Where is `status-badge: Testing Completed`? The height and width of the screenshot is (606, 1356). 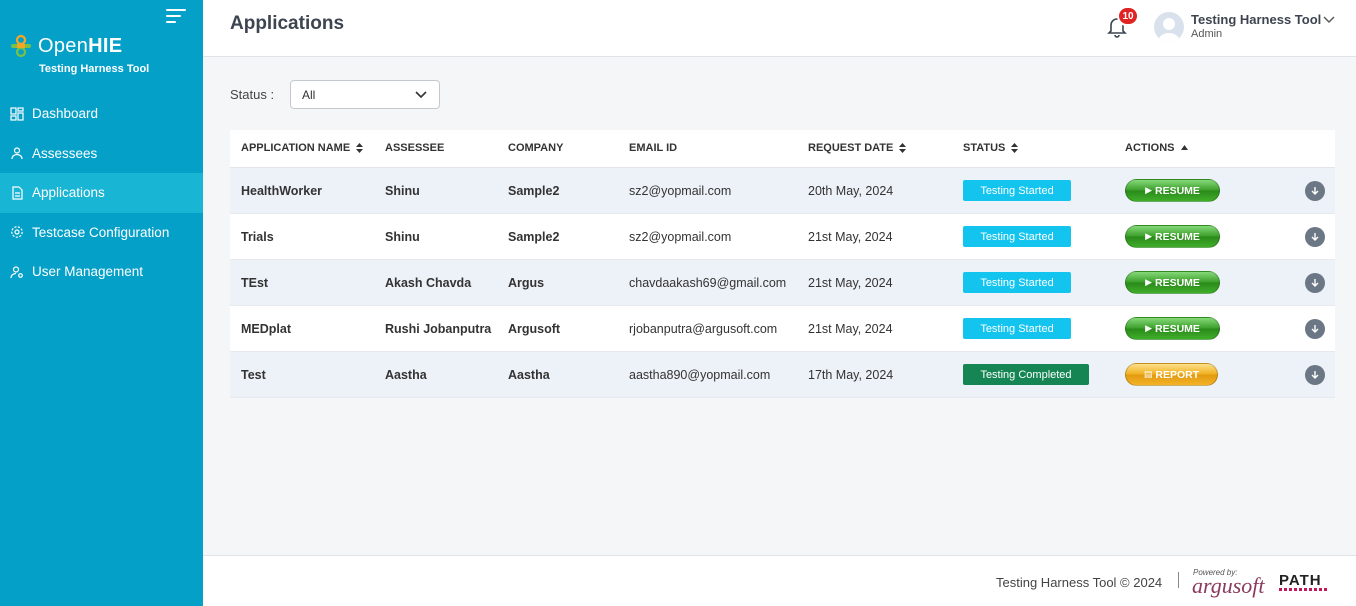
status-badge: Testing Completed is located at coordinates (1026, 374).